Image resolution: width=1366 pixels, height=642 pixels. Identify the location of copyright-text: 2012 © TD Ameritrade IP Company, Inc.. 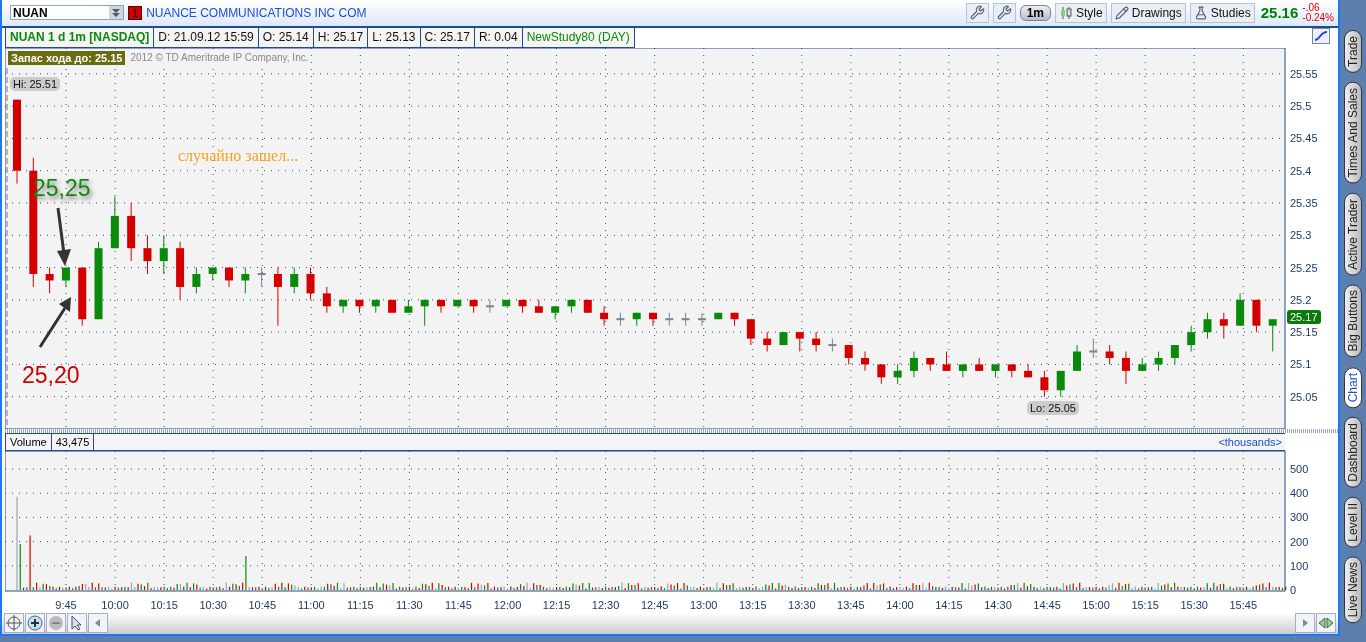
(219, 58).